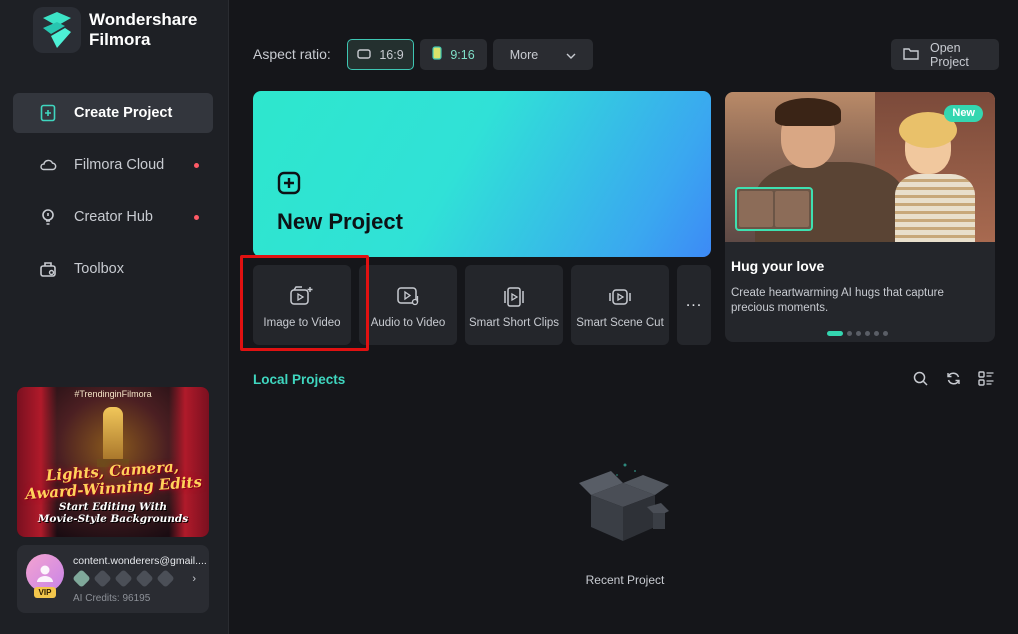  I want to click on tool-label: Audio to Video, so click(408, 323).